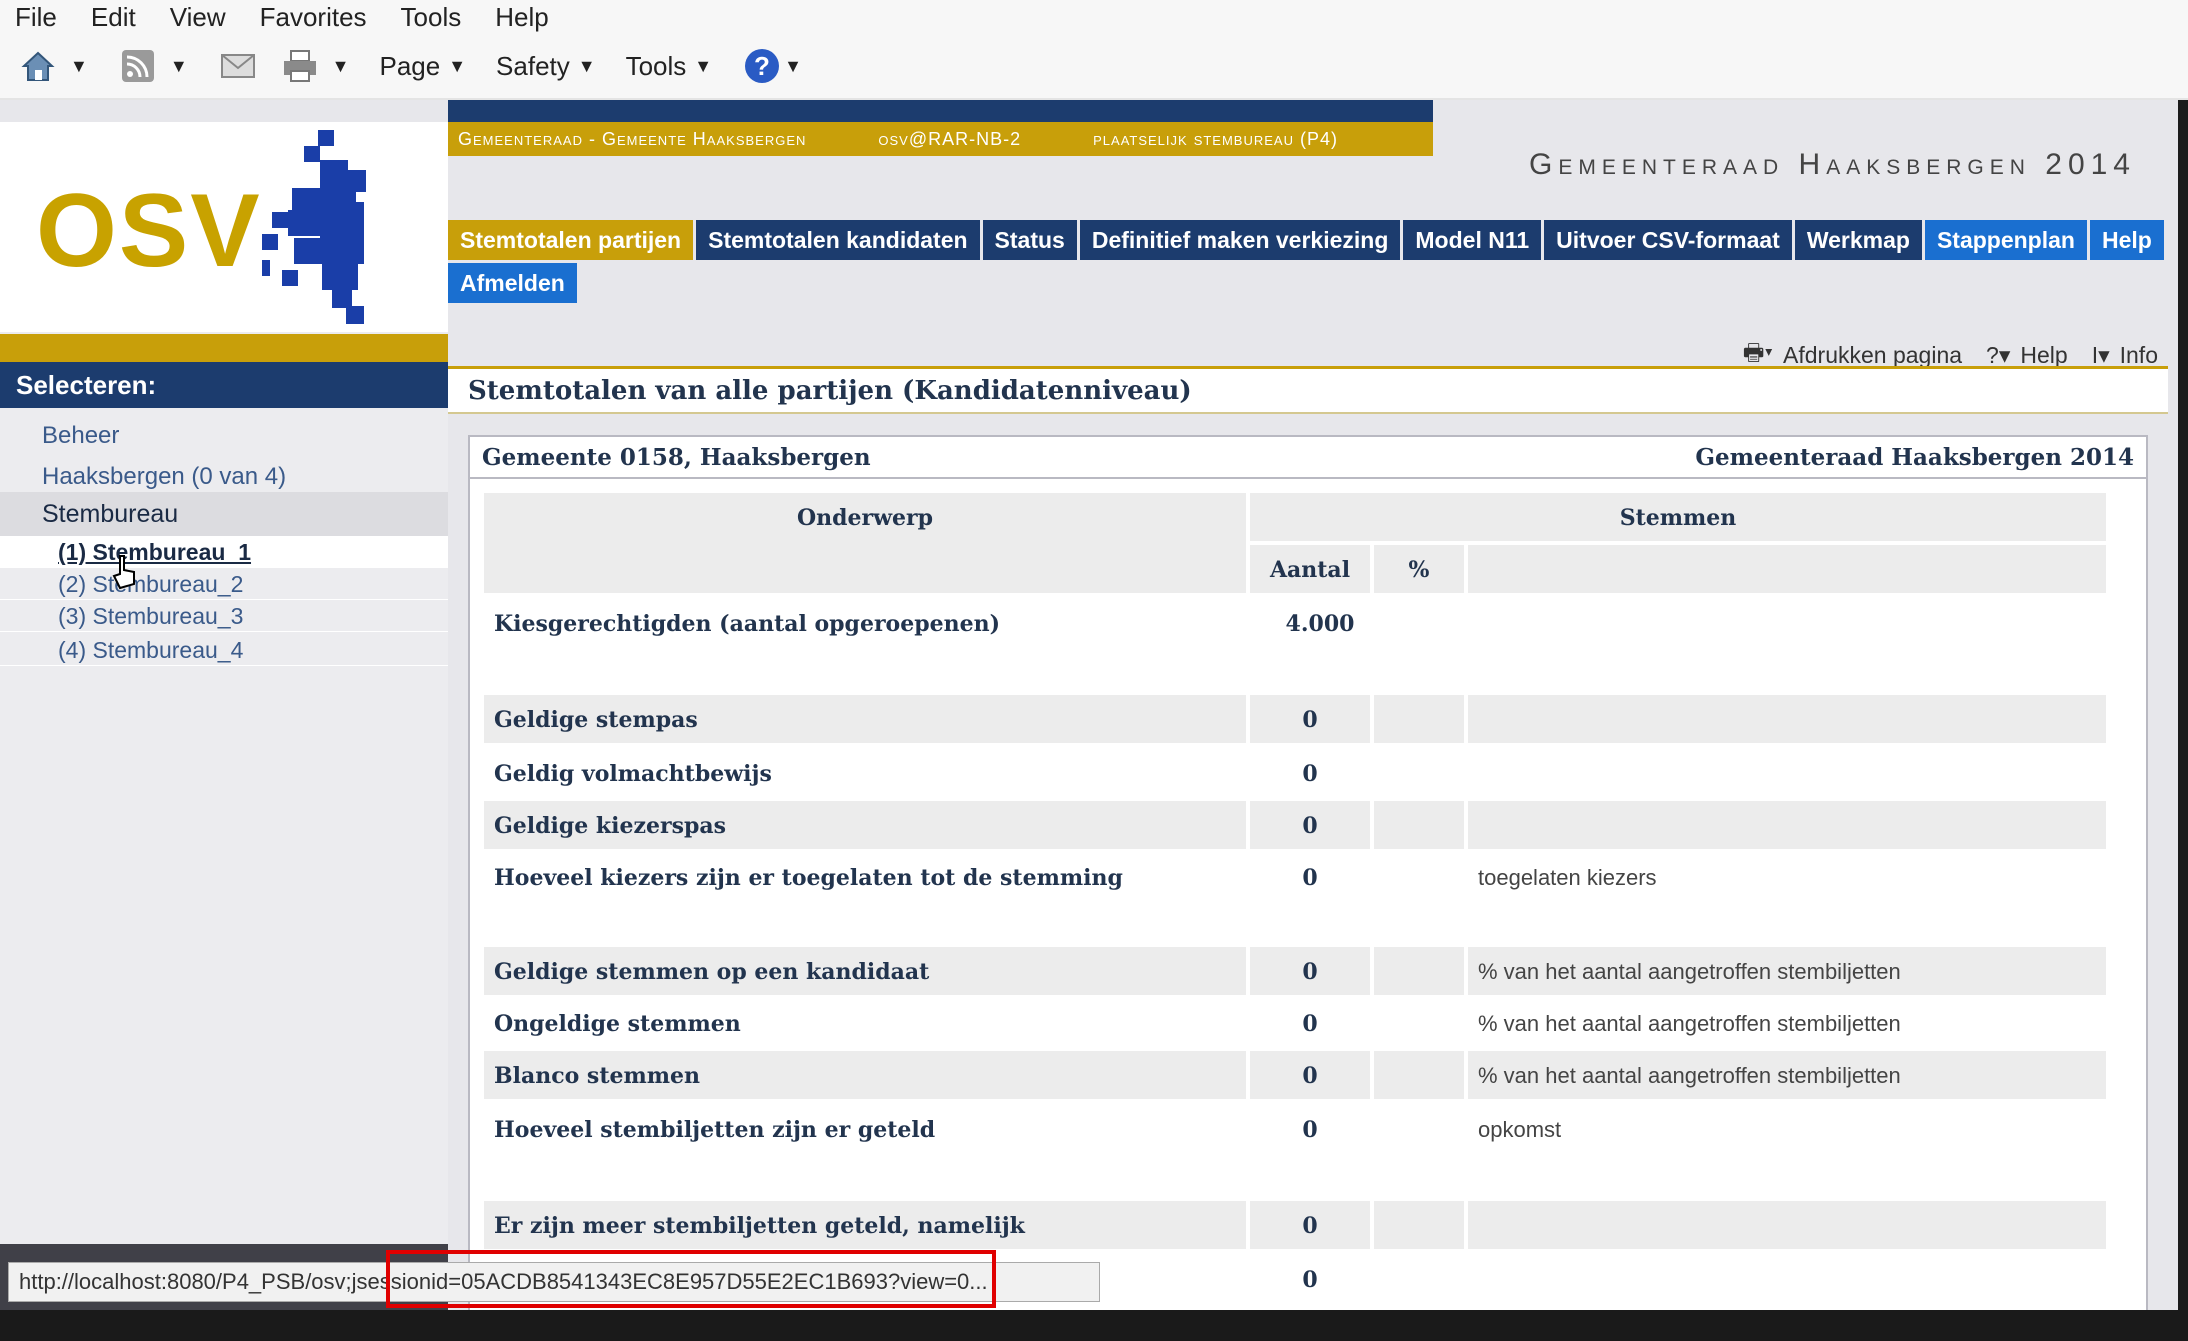 The image size is (2188, 1341). Describe the element at coordinates (238, 66) in the screenshot. I see `mail-icon` at that location.